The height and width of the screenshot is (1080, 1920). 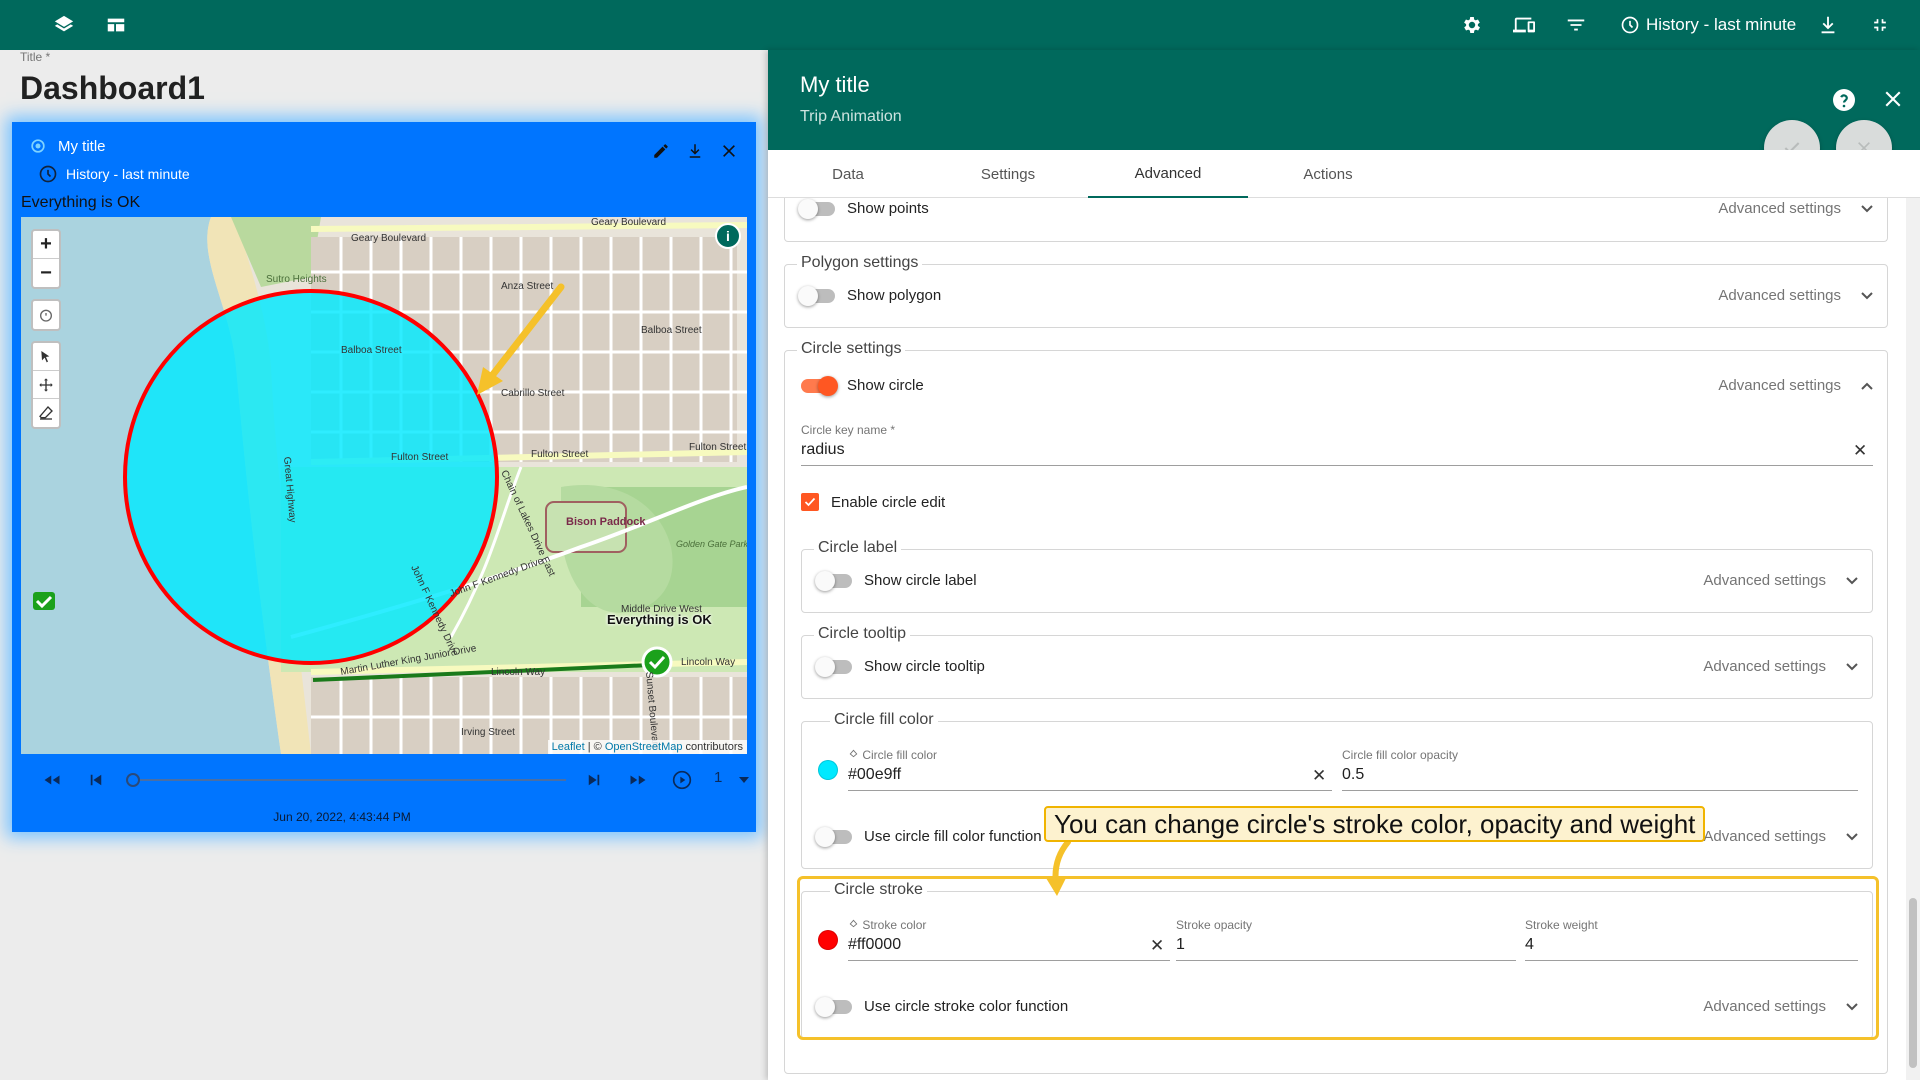 I want to click on show-polygon-label: Show polygon, so click(x=894, y=295).